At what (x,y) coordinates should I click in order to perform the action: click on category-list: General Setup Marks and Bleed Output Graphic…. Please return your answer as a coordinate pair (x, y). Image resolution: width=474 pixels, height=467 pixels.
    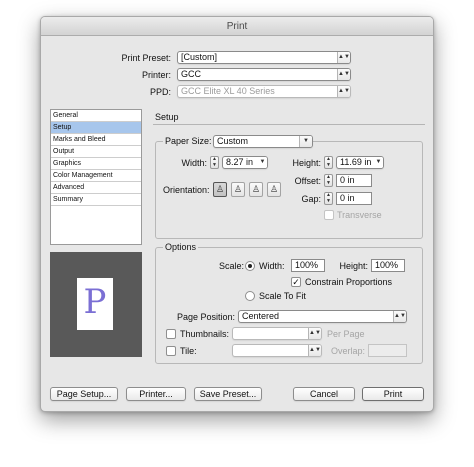
    Looking at the image, I should click on (96, 177).